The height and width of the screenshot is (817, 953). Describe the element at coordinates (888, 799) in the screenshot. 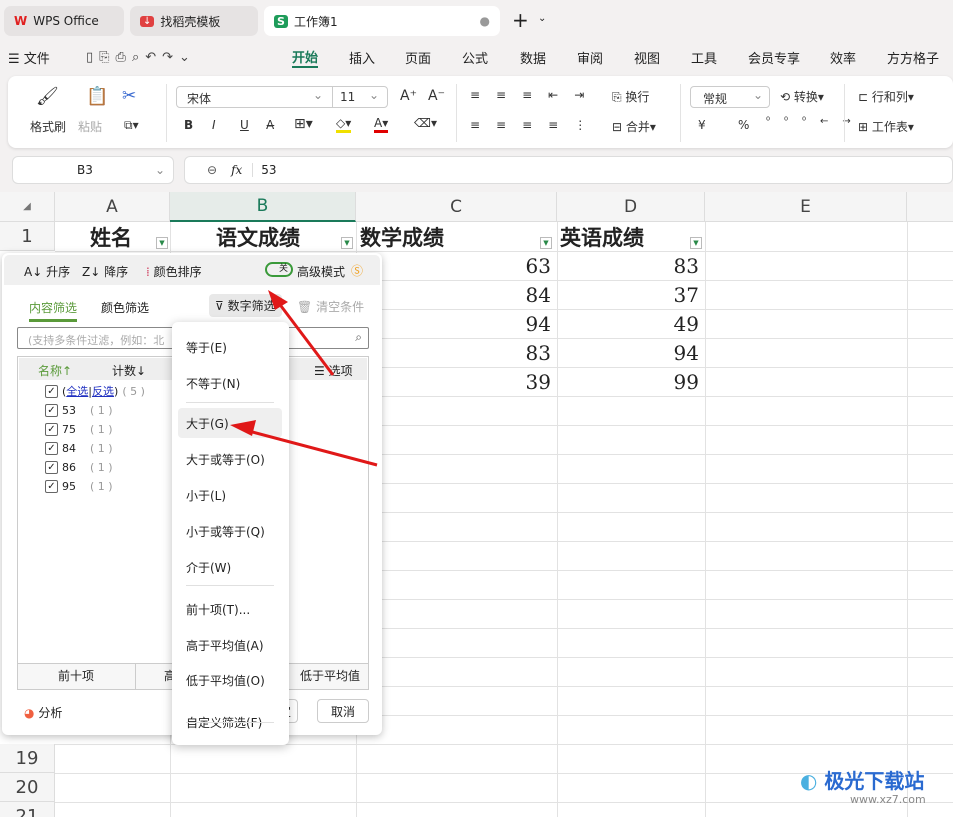

I see `watermark-url: www.xz7.com` at that location.